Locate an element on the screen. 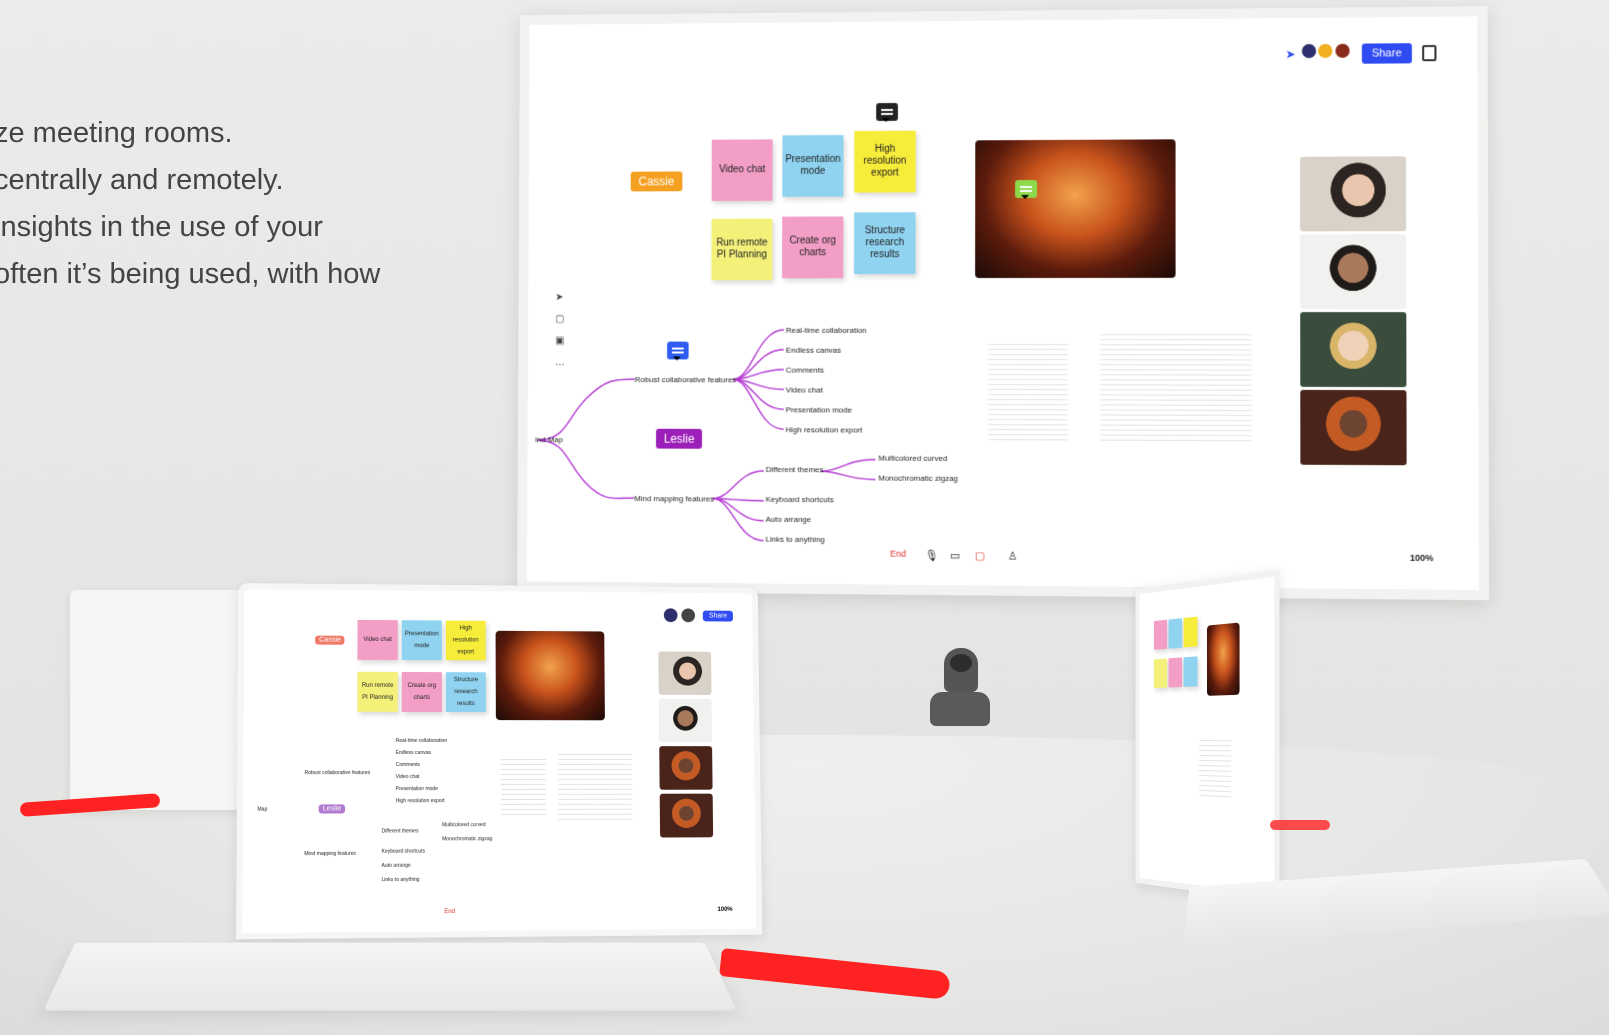  board-icon is located at coordinates (1429, 52).